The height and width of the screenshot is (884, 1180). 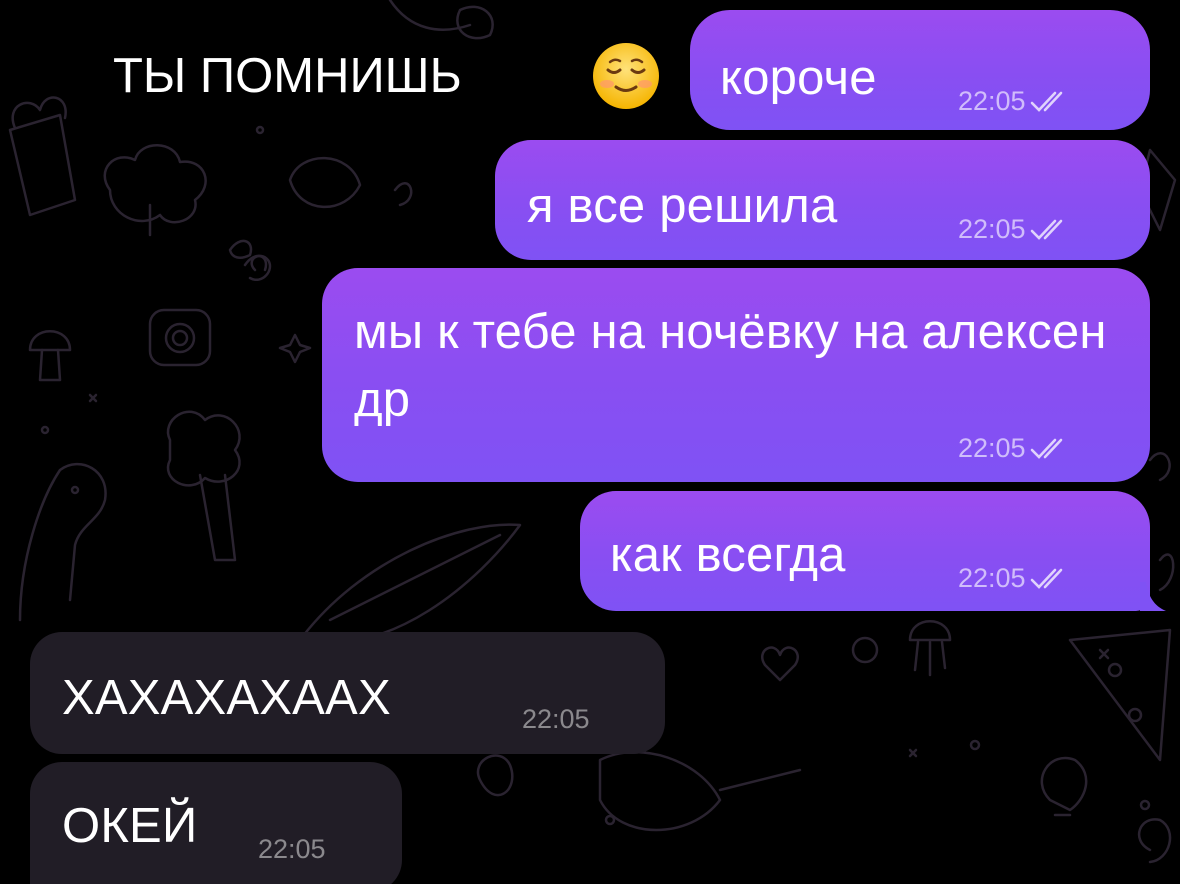 I want to click on message-text: как всегда, so click(x=728, y=555).